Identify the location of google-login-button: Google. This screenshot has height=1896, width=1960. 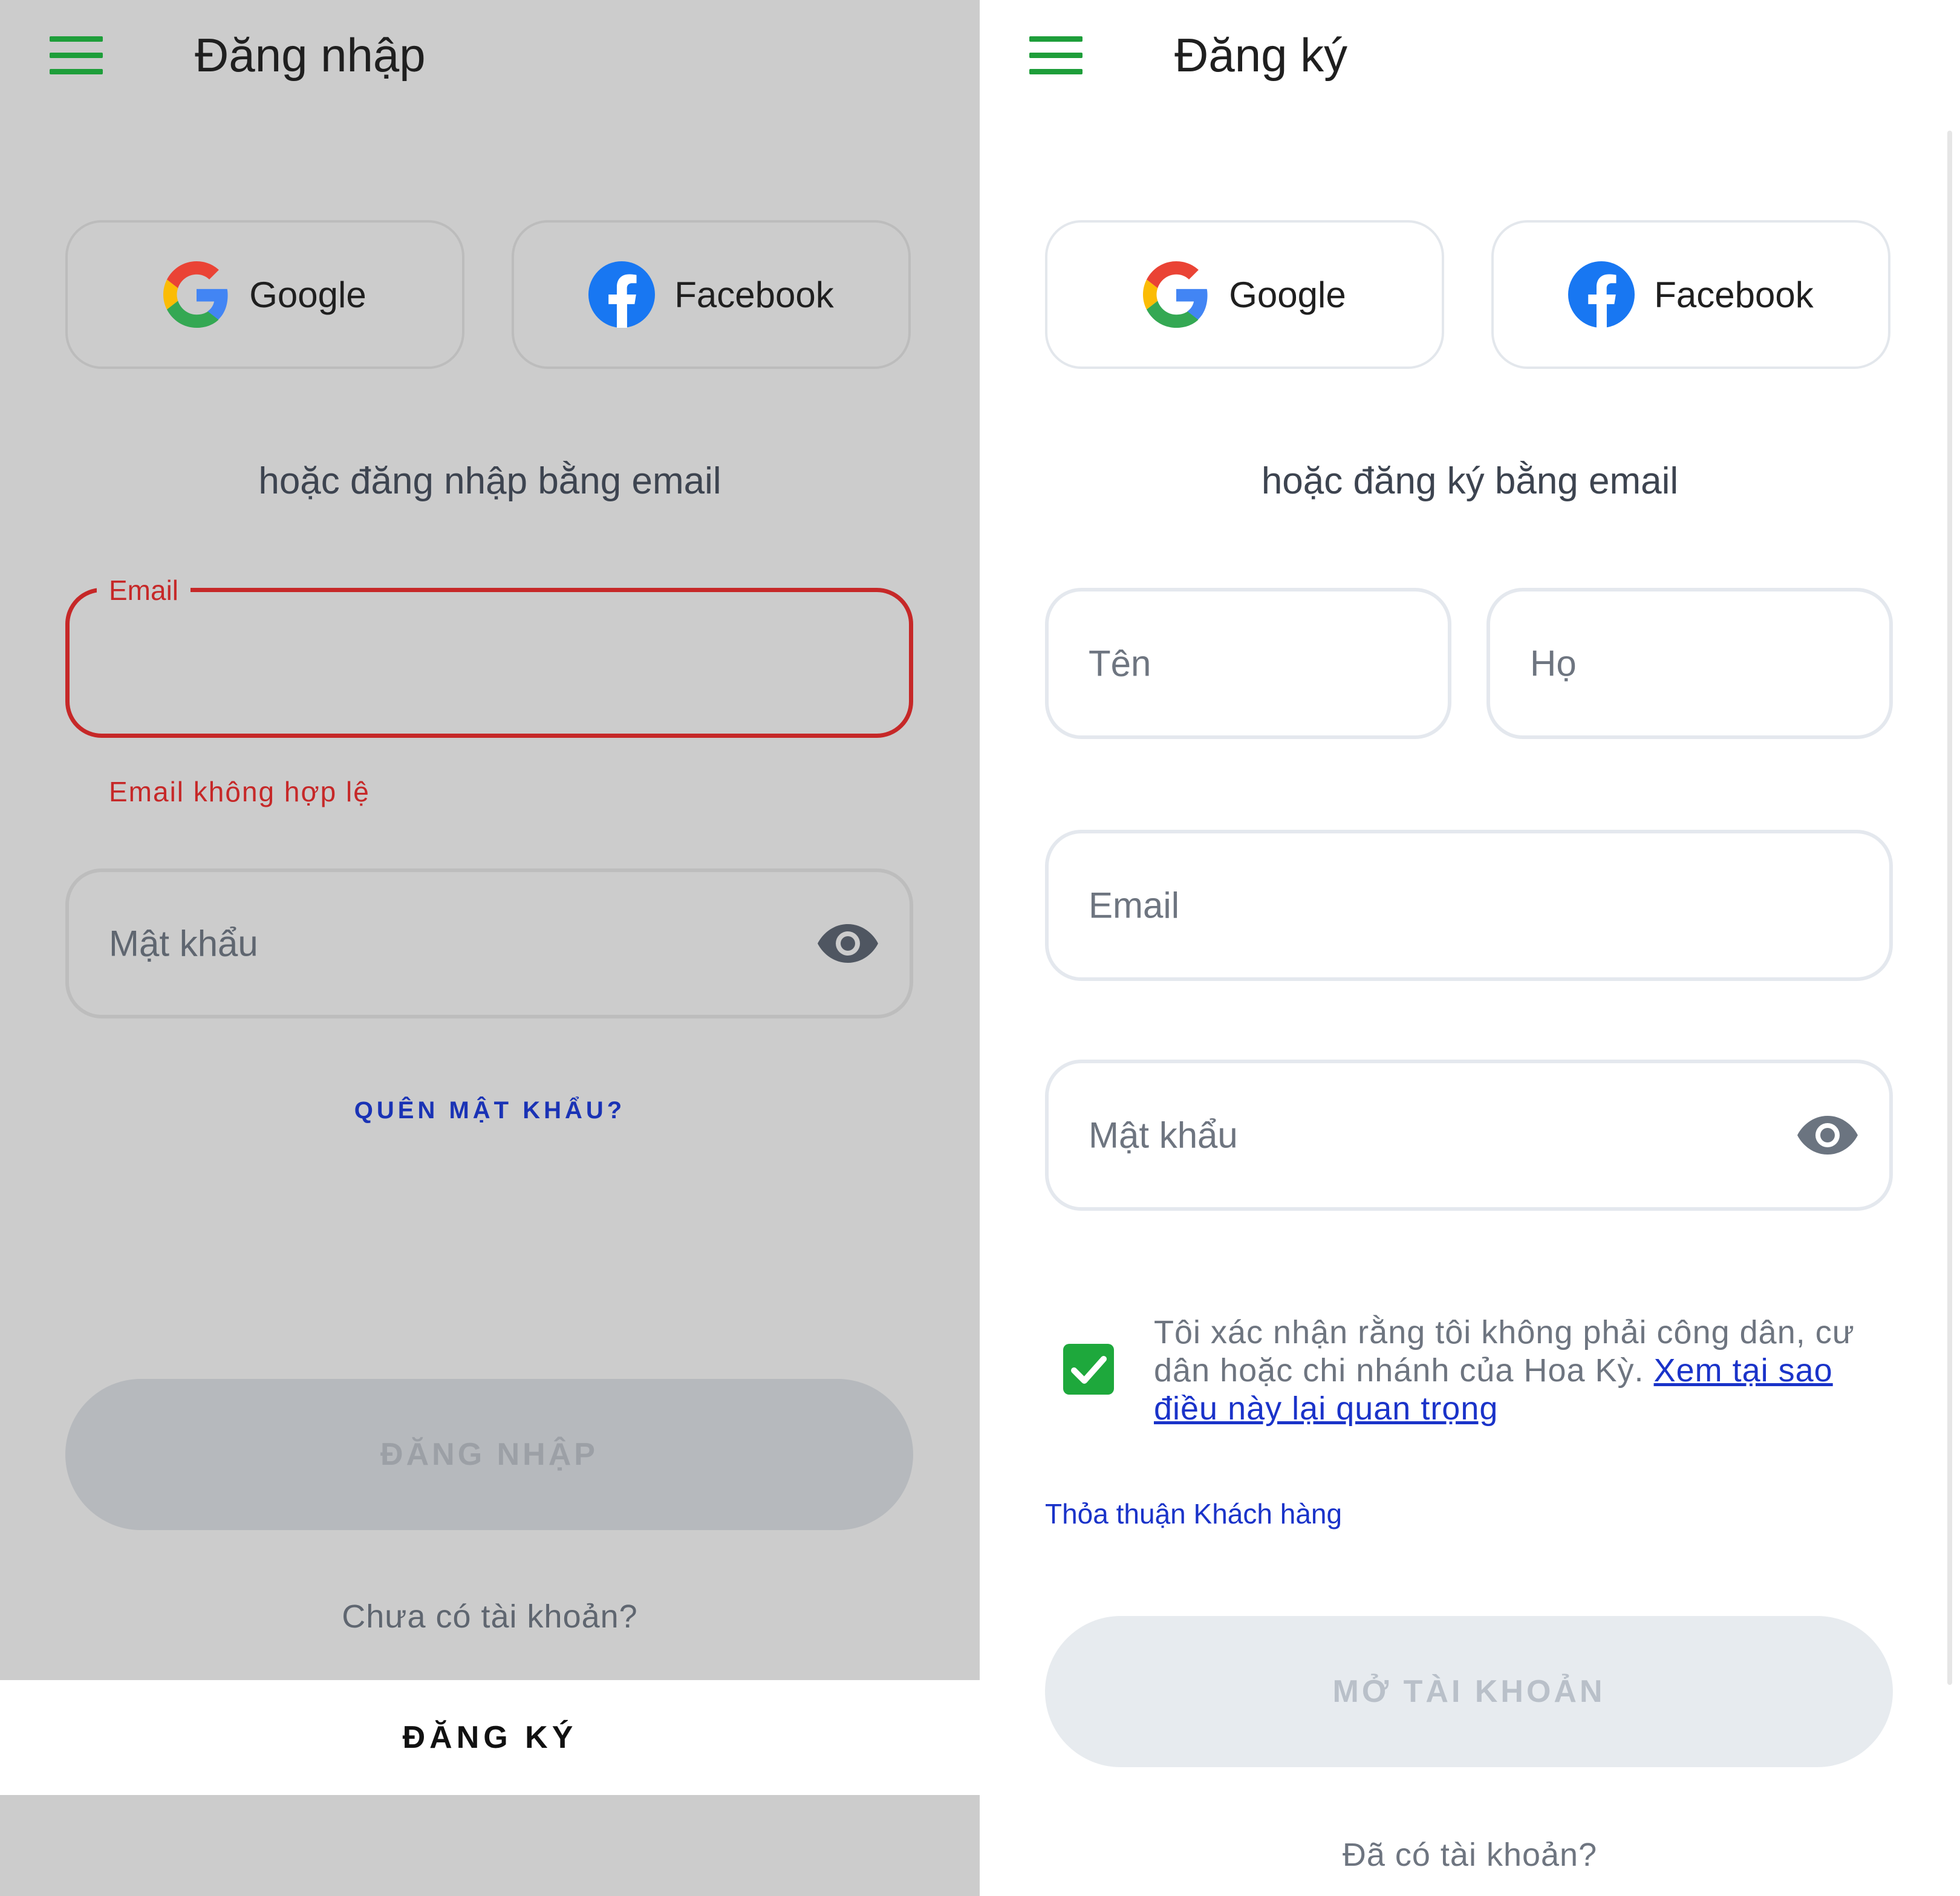
(264, 294).